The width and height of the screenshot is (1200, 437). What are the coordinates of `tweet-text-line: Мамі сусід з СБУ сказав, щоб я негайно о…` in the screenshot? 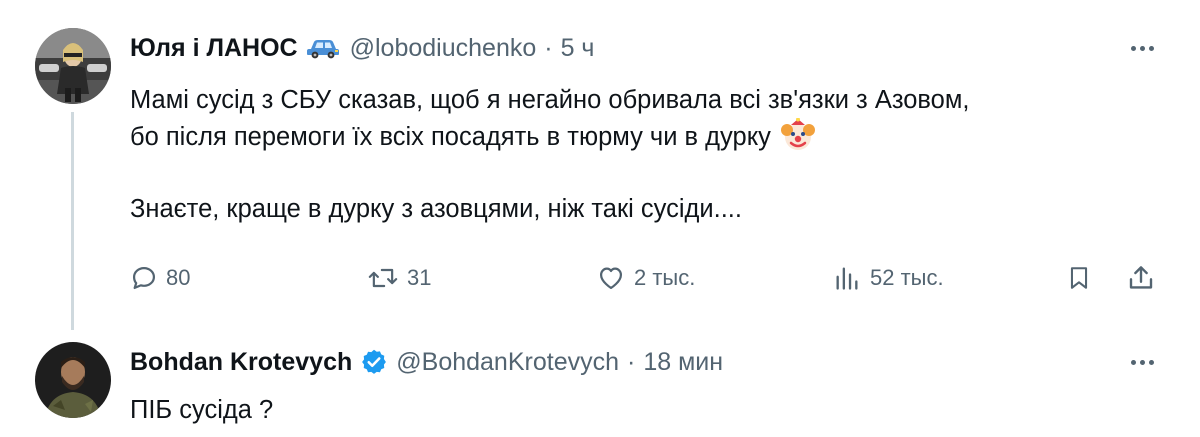 It's located at (550, 100).